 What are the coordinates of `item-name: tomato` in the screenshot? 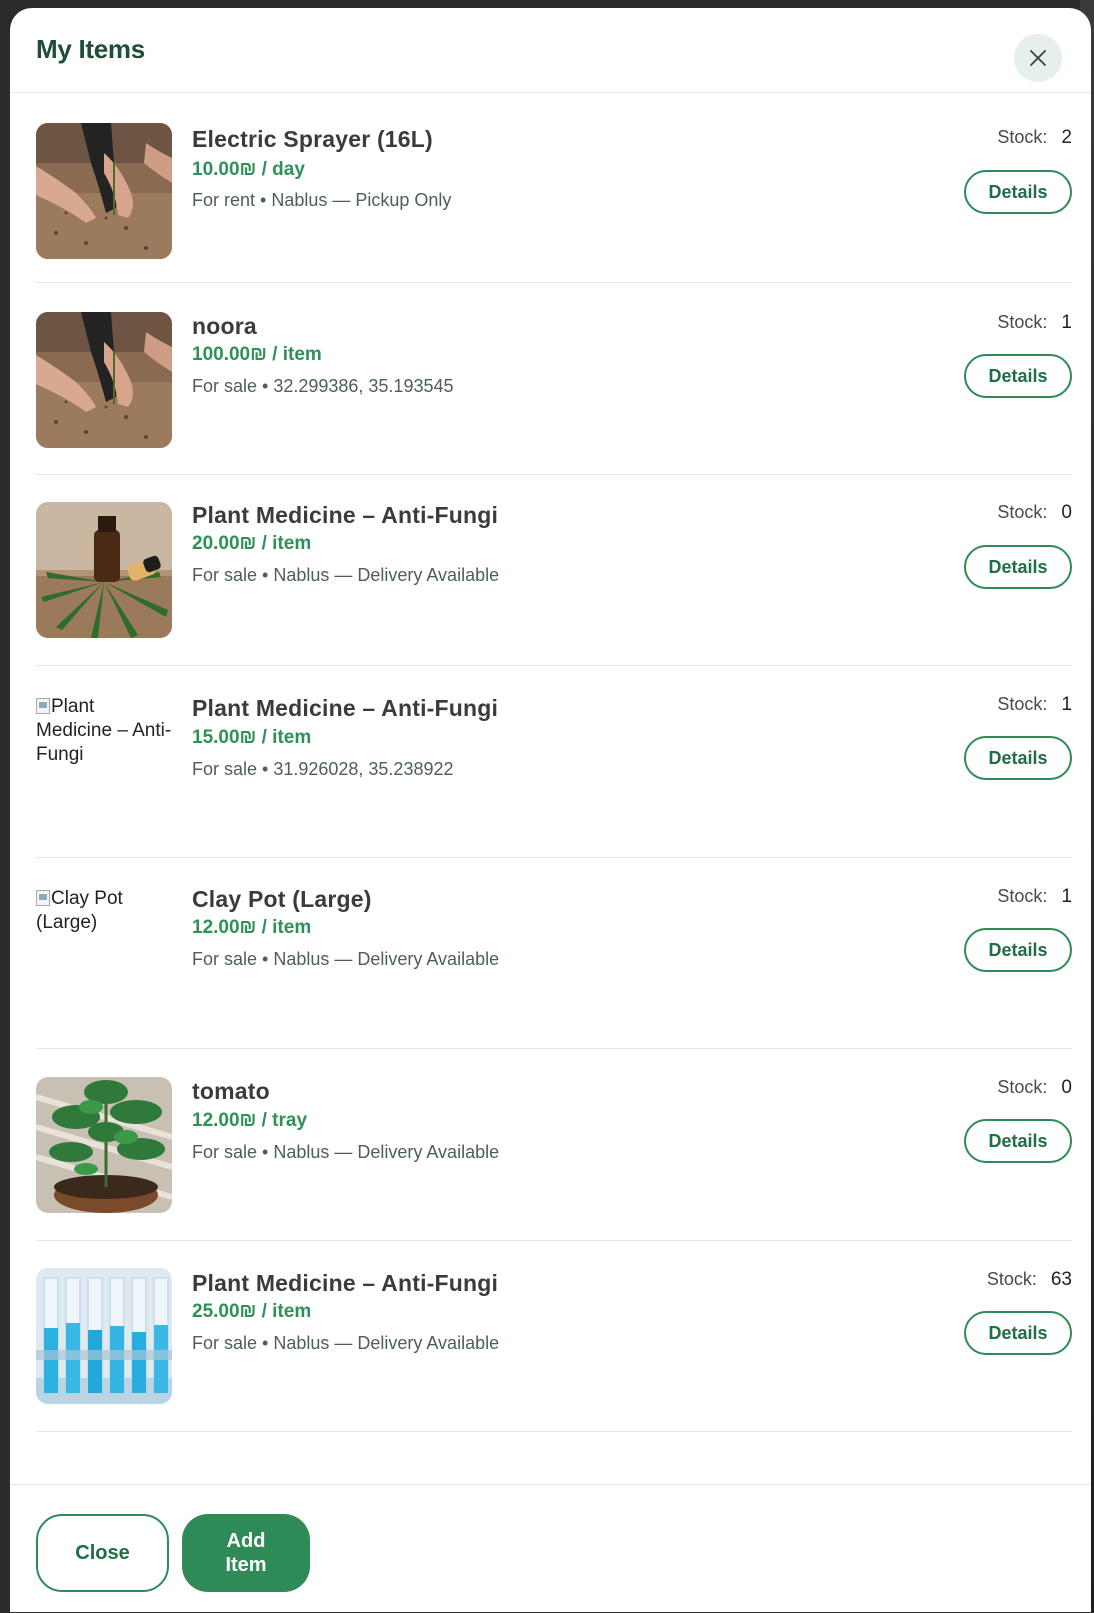 It's located at (231, 1091).